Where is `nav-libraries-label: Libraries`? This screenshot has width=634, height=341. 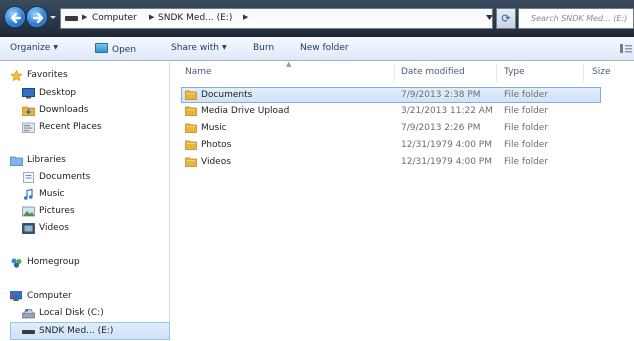
nav-libraries-label: Libraries is located at coordinates (46, 160).